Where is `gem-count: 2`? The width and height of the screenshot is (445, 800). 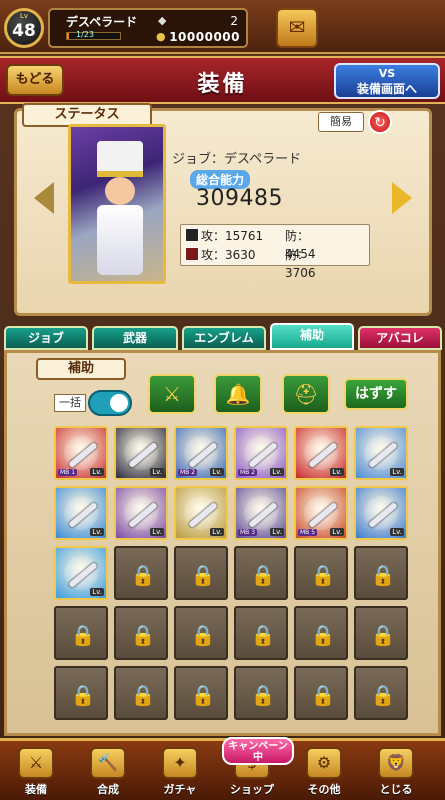
gem-count: 2 is located at coordinates (234, 21).